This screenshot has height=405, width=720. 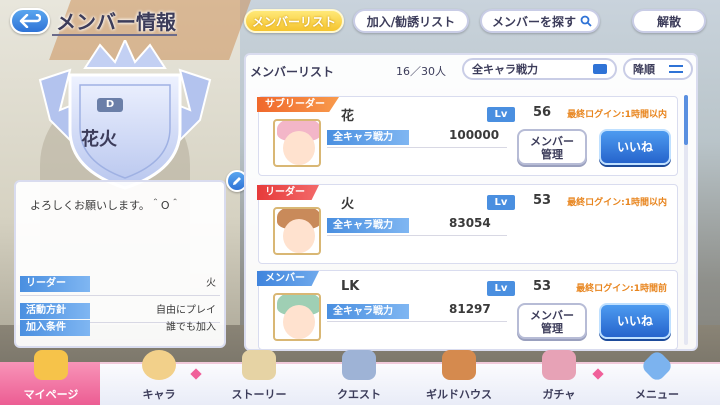 What do you see at coordinates (359, 365) in the screenshot?
I see `sword-icon` at bounding box center [359, 365].